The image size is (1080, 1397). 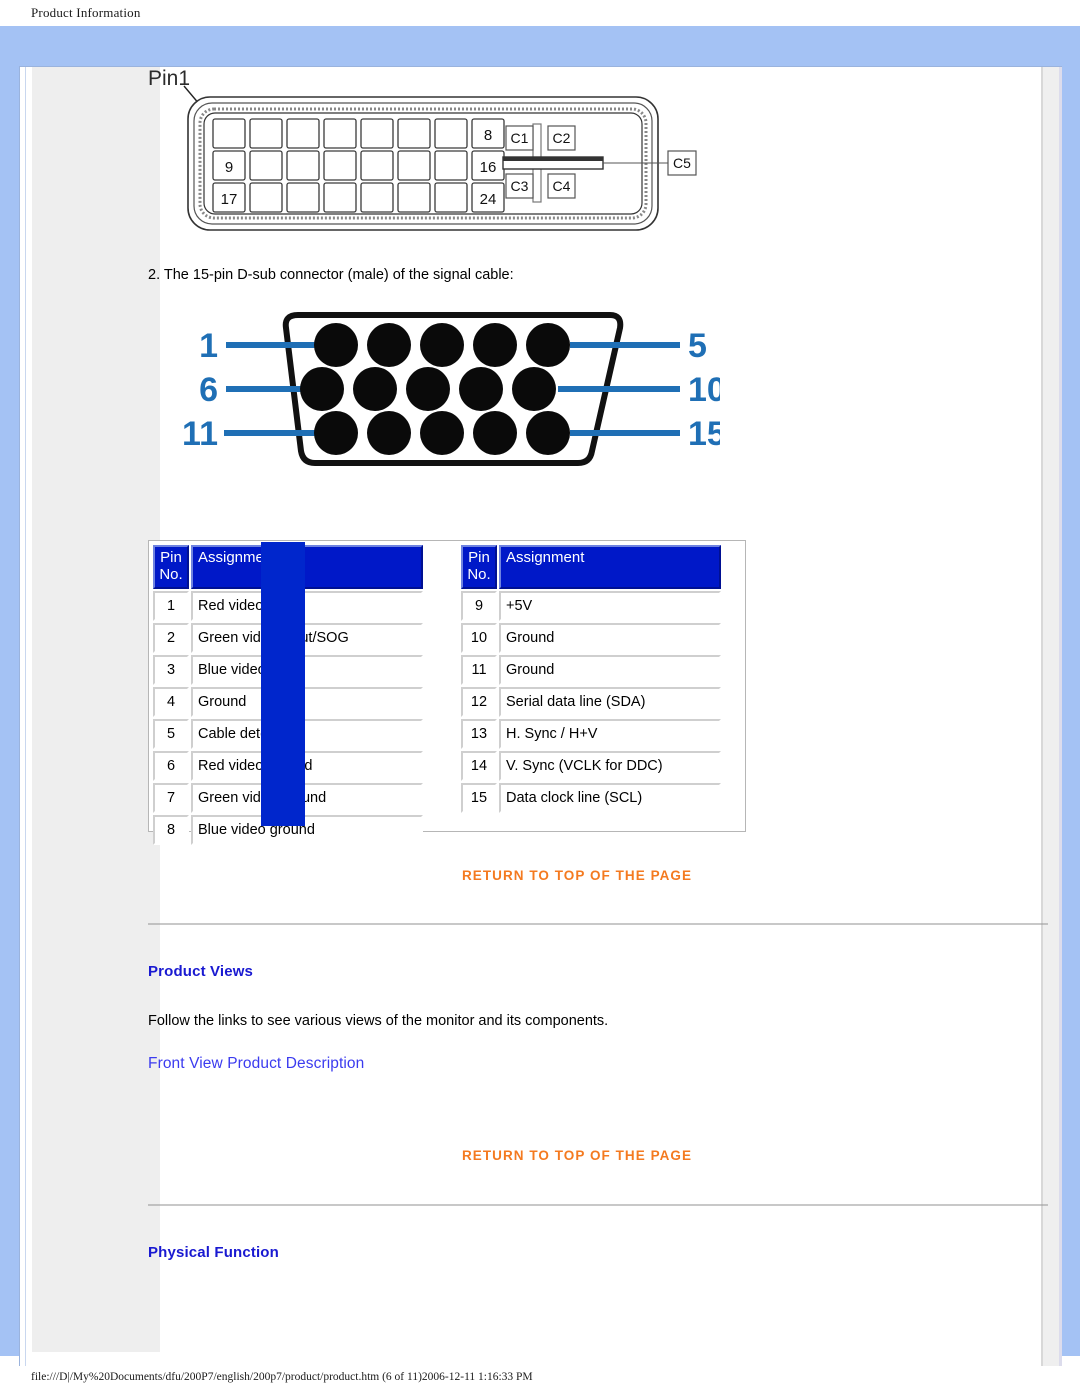 I want to click on cell-pin: 10, so click(x=479, y=637).